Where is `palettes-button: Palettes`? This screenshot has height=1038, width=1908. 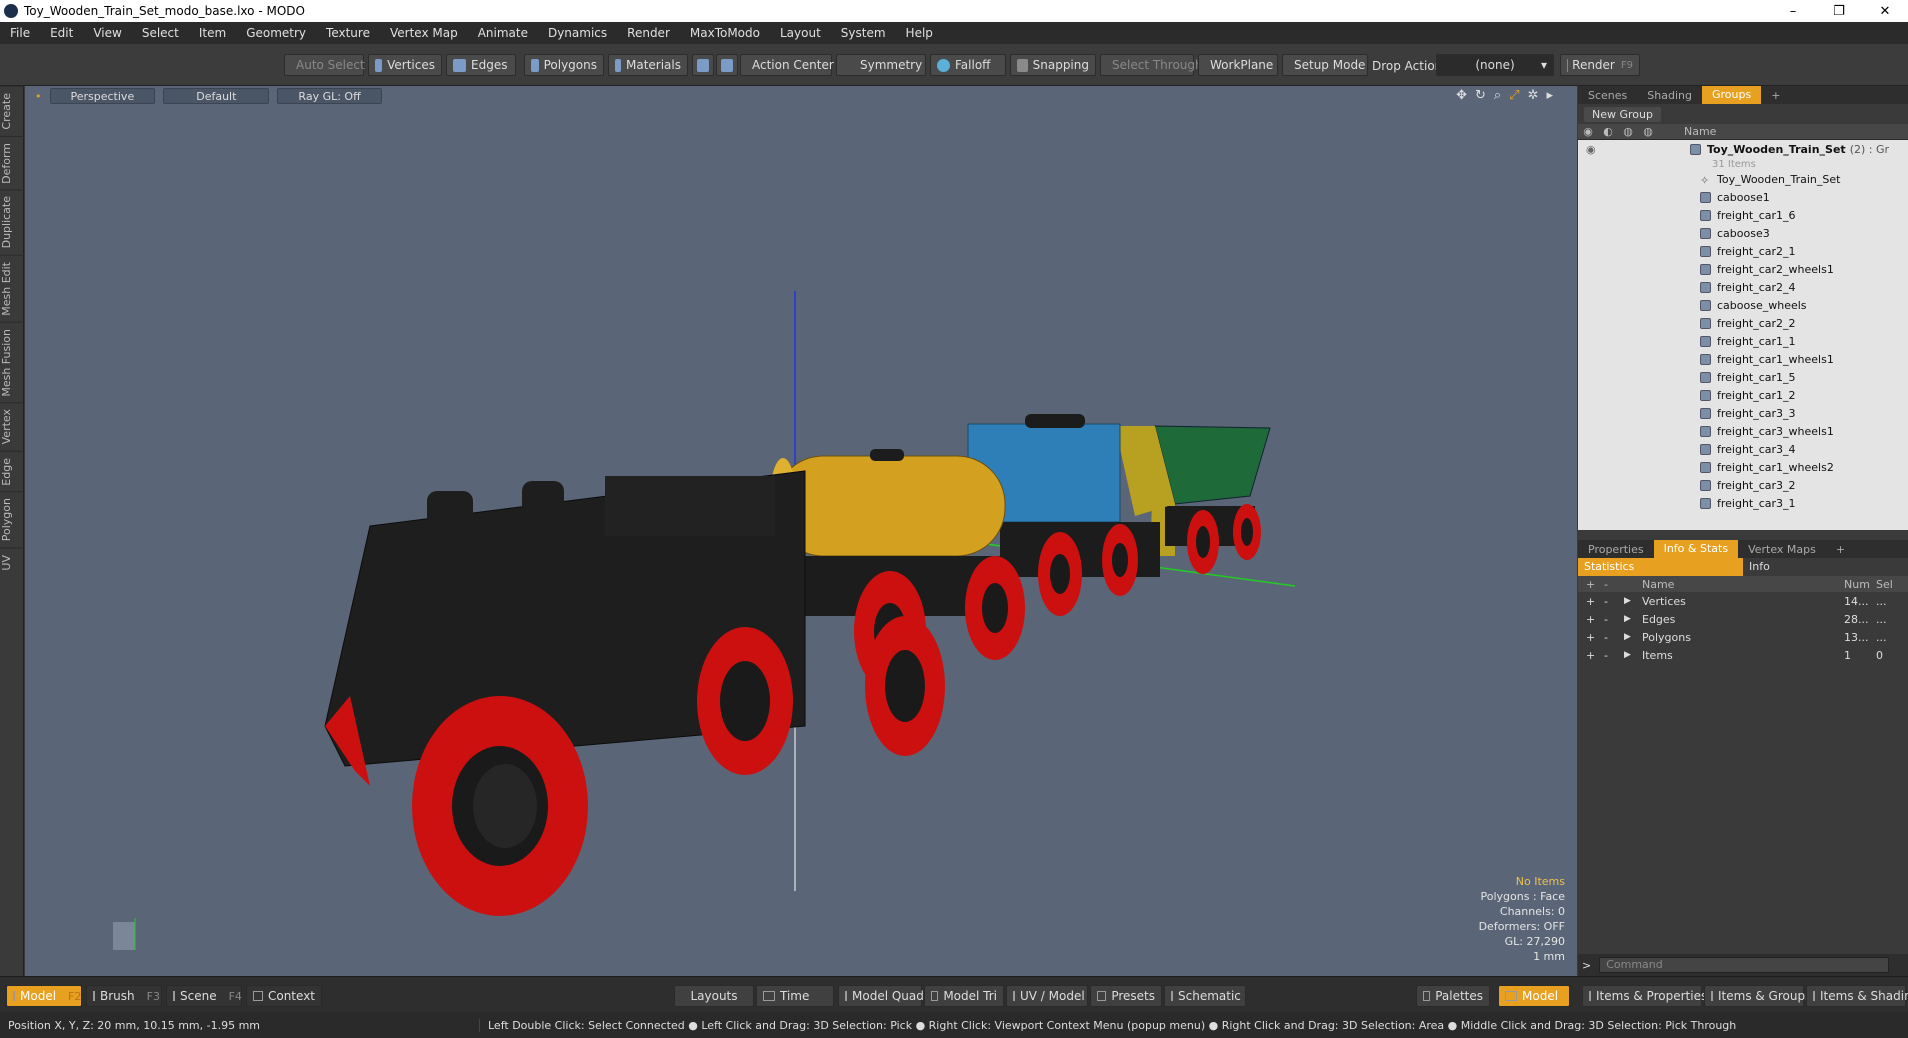 palettes-button: Palettes is located at coordinates (1453, 996).